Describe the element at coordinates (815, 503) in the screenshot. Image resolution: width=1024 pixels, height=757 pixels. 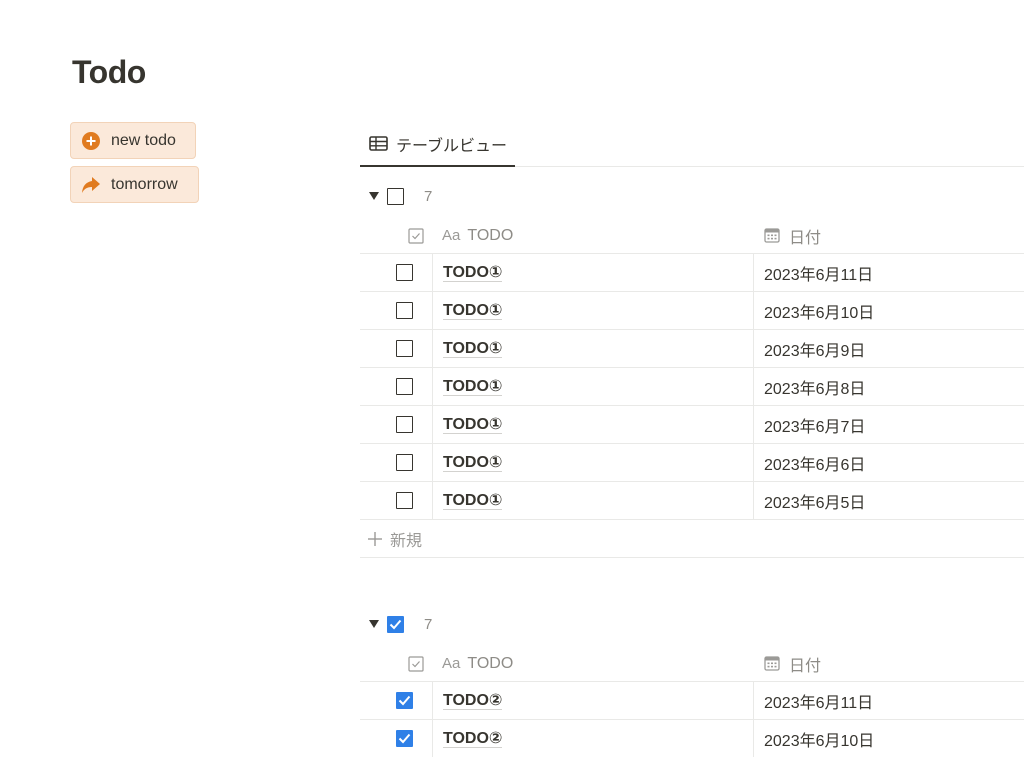
I see `todo-date: 2023年6月5日` at that location.